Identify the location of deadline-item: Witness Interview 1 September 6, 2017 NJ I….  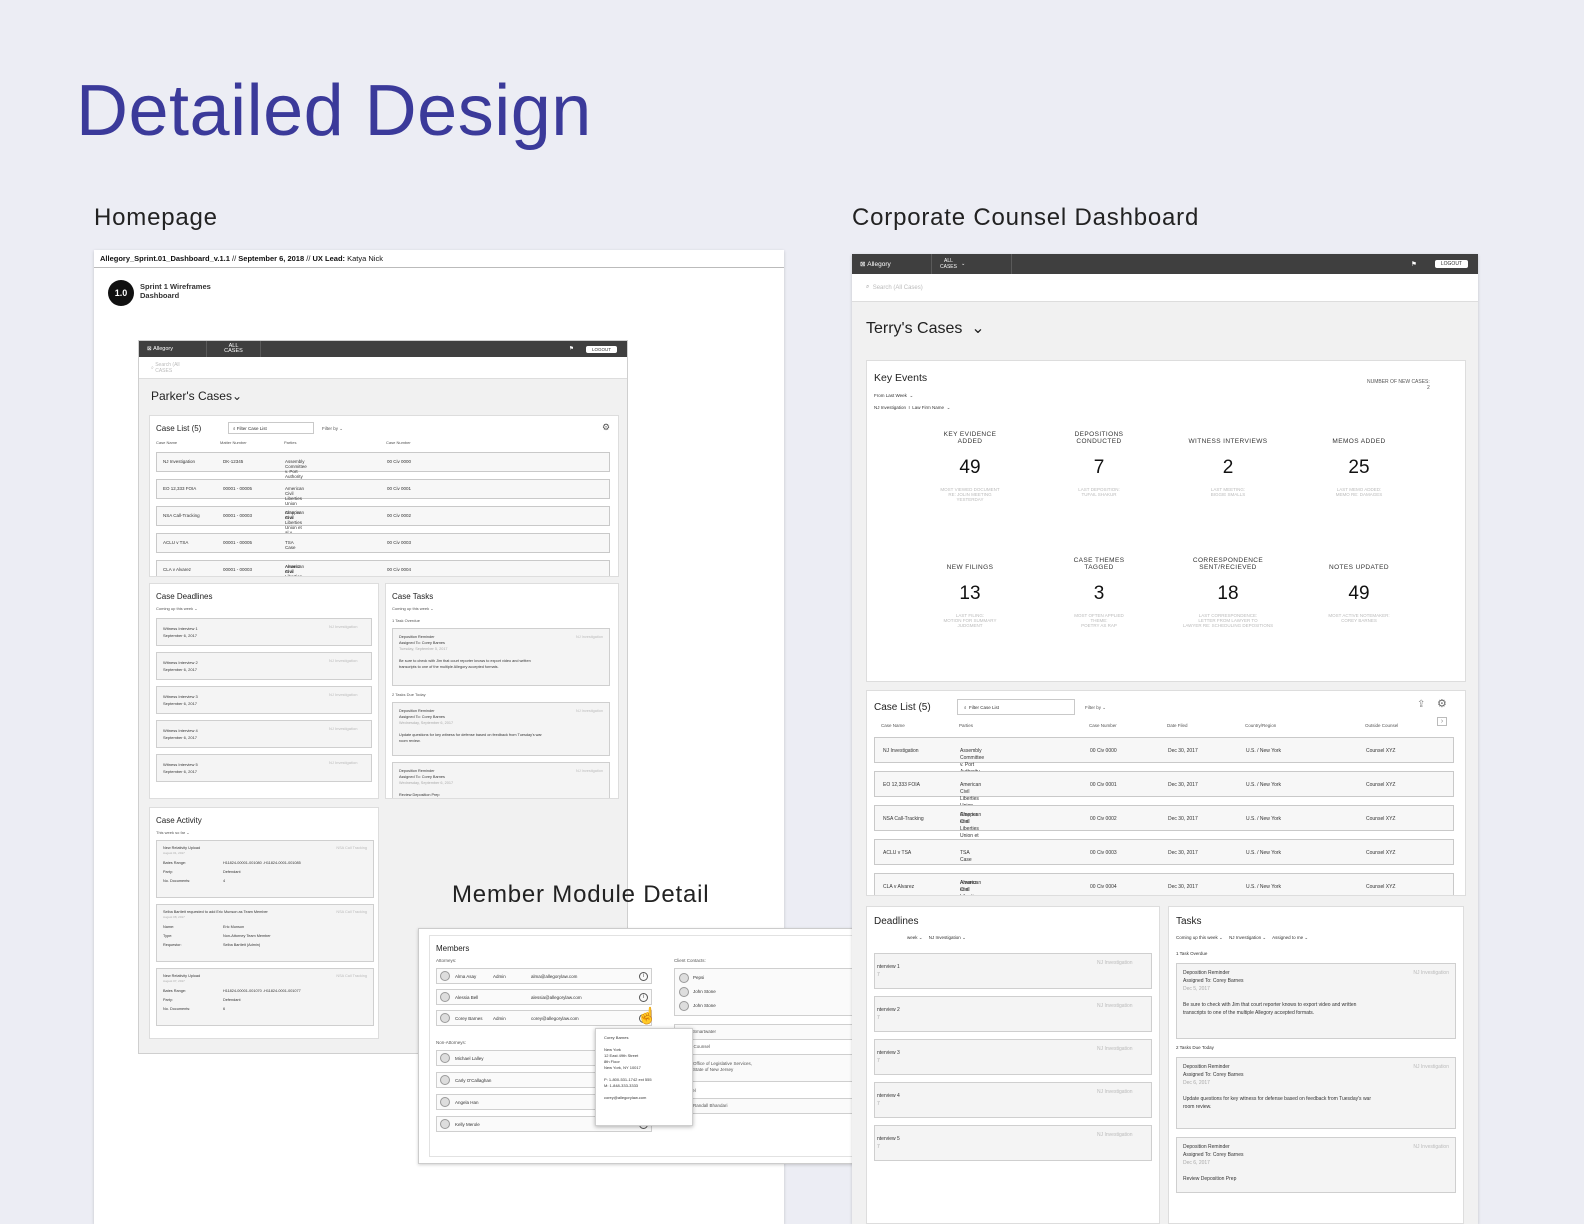
(264, 632).